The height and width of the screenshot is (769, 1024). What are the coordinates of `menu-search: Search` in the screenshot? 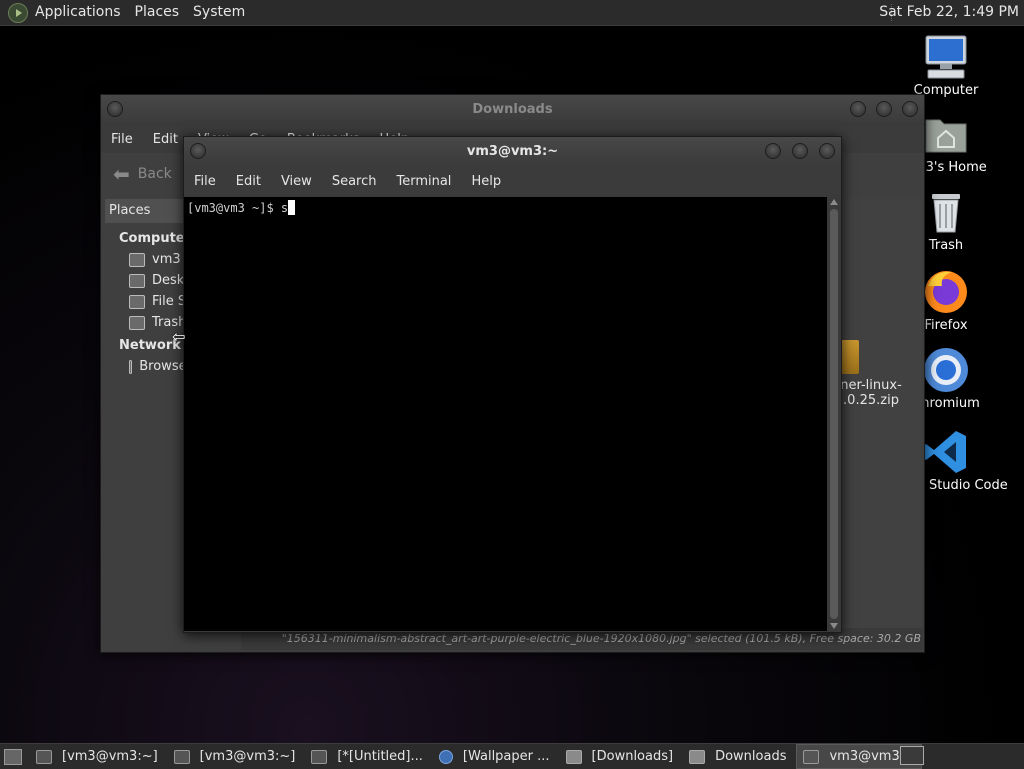 It's located at (354, 181).